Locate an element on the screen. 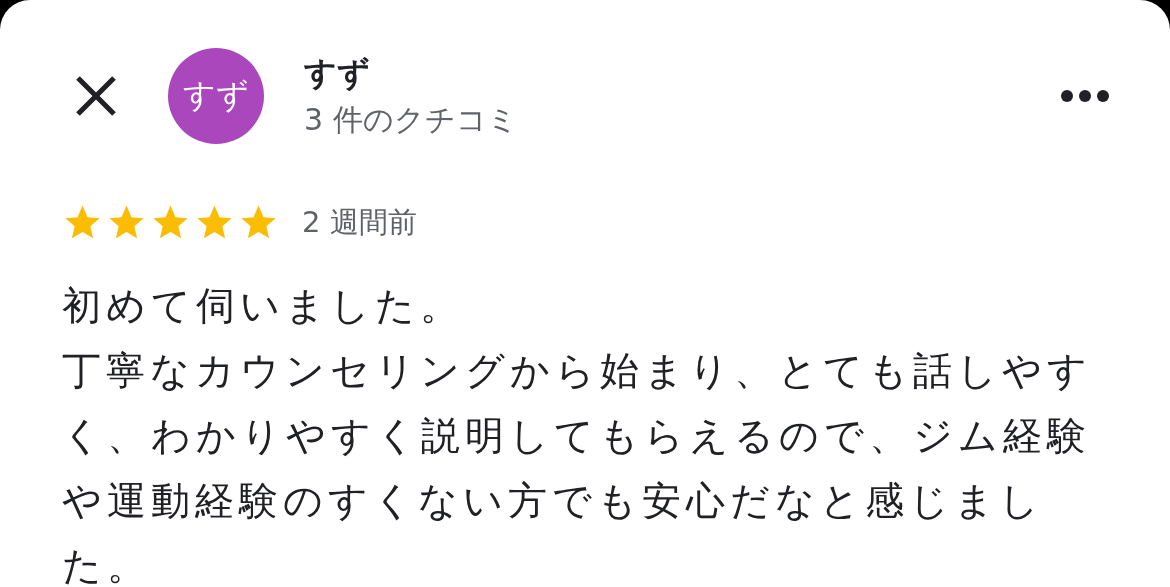 The width and height of the screenshot is (1170, 587). avatar: すず is located at coordinates (216, 96).